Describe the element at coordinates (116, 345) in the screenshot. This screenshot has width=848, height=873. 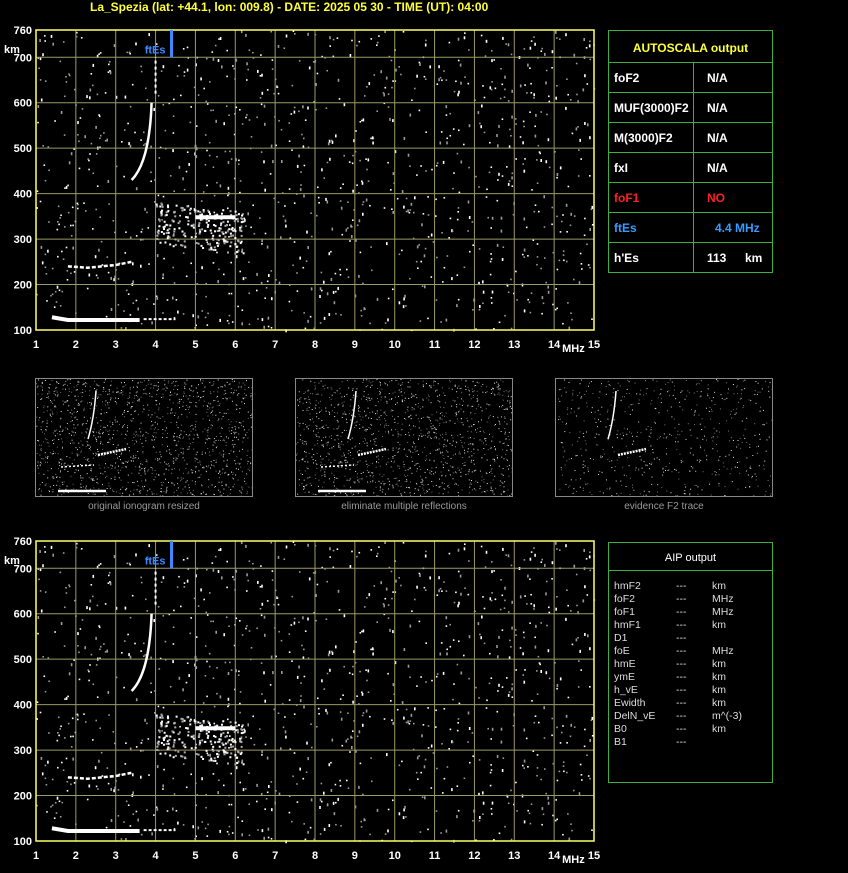
I see `x-tick-label: 3` at that location.